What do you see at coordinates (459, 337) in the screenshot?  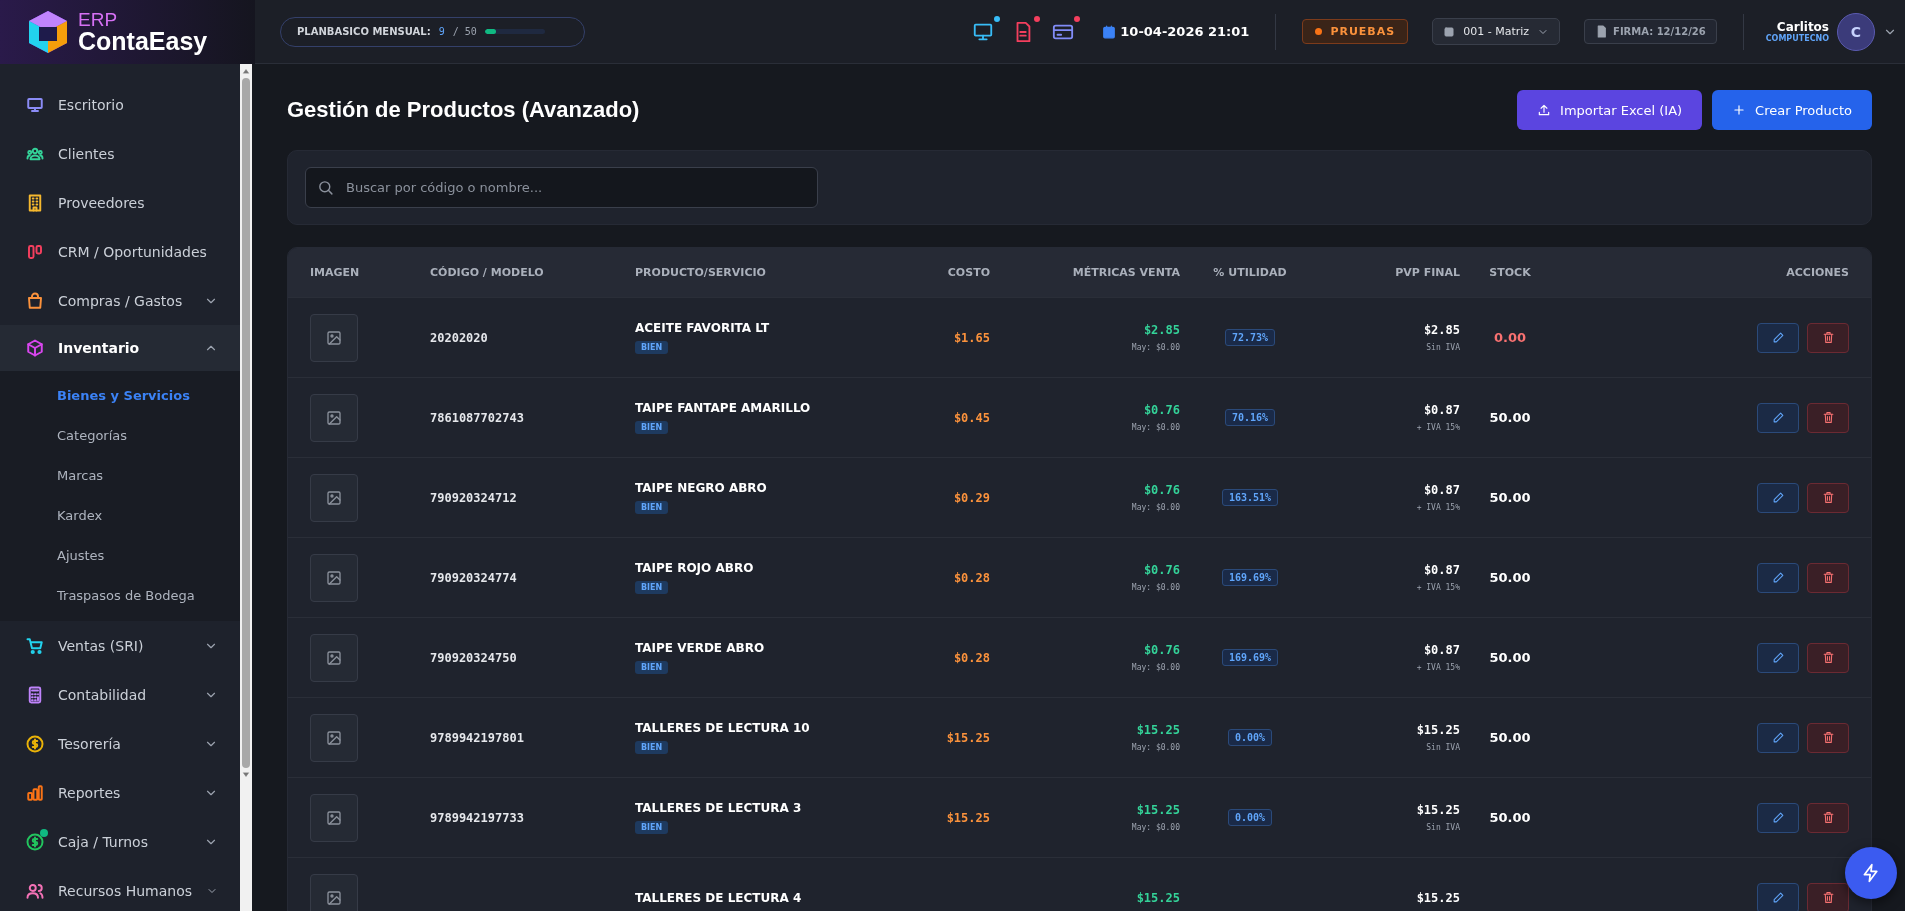 I see `product-code: 20202020` at bounding box center [459, 337].